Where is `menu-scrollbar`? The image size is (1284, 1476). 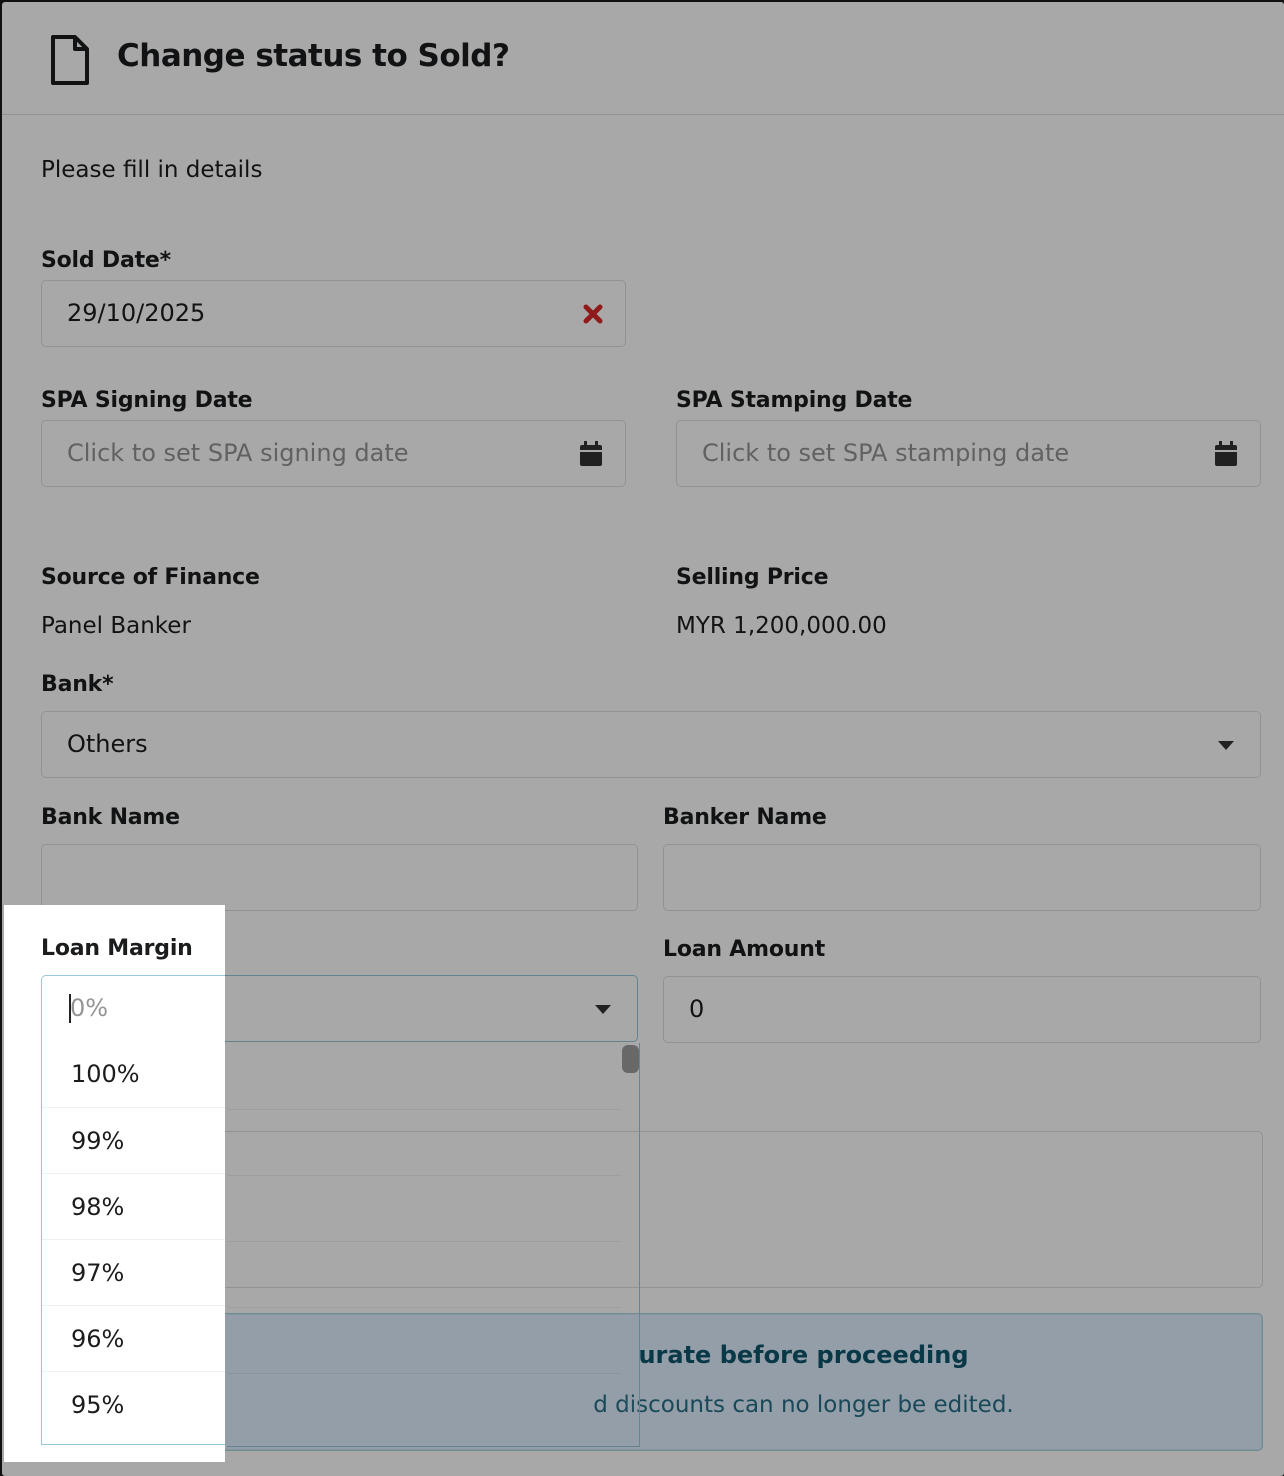 menu-scrollbar is located at coordinates (631, 1244).